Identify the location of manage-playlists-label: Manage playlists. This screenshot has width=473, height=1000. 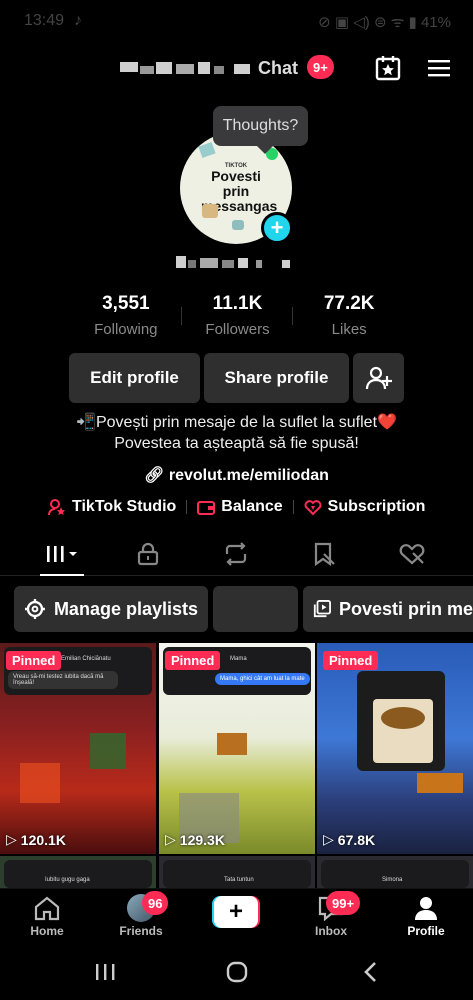
(125, 608).